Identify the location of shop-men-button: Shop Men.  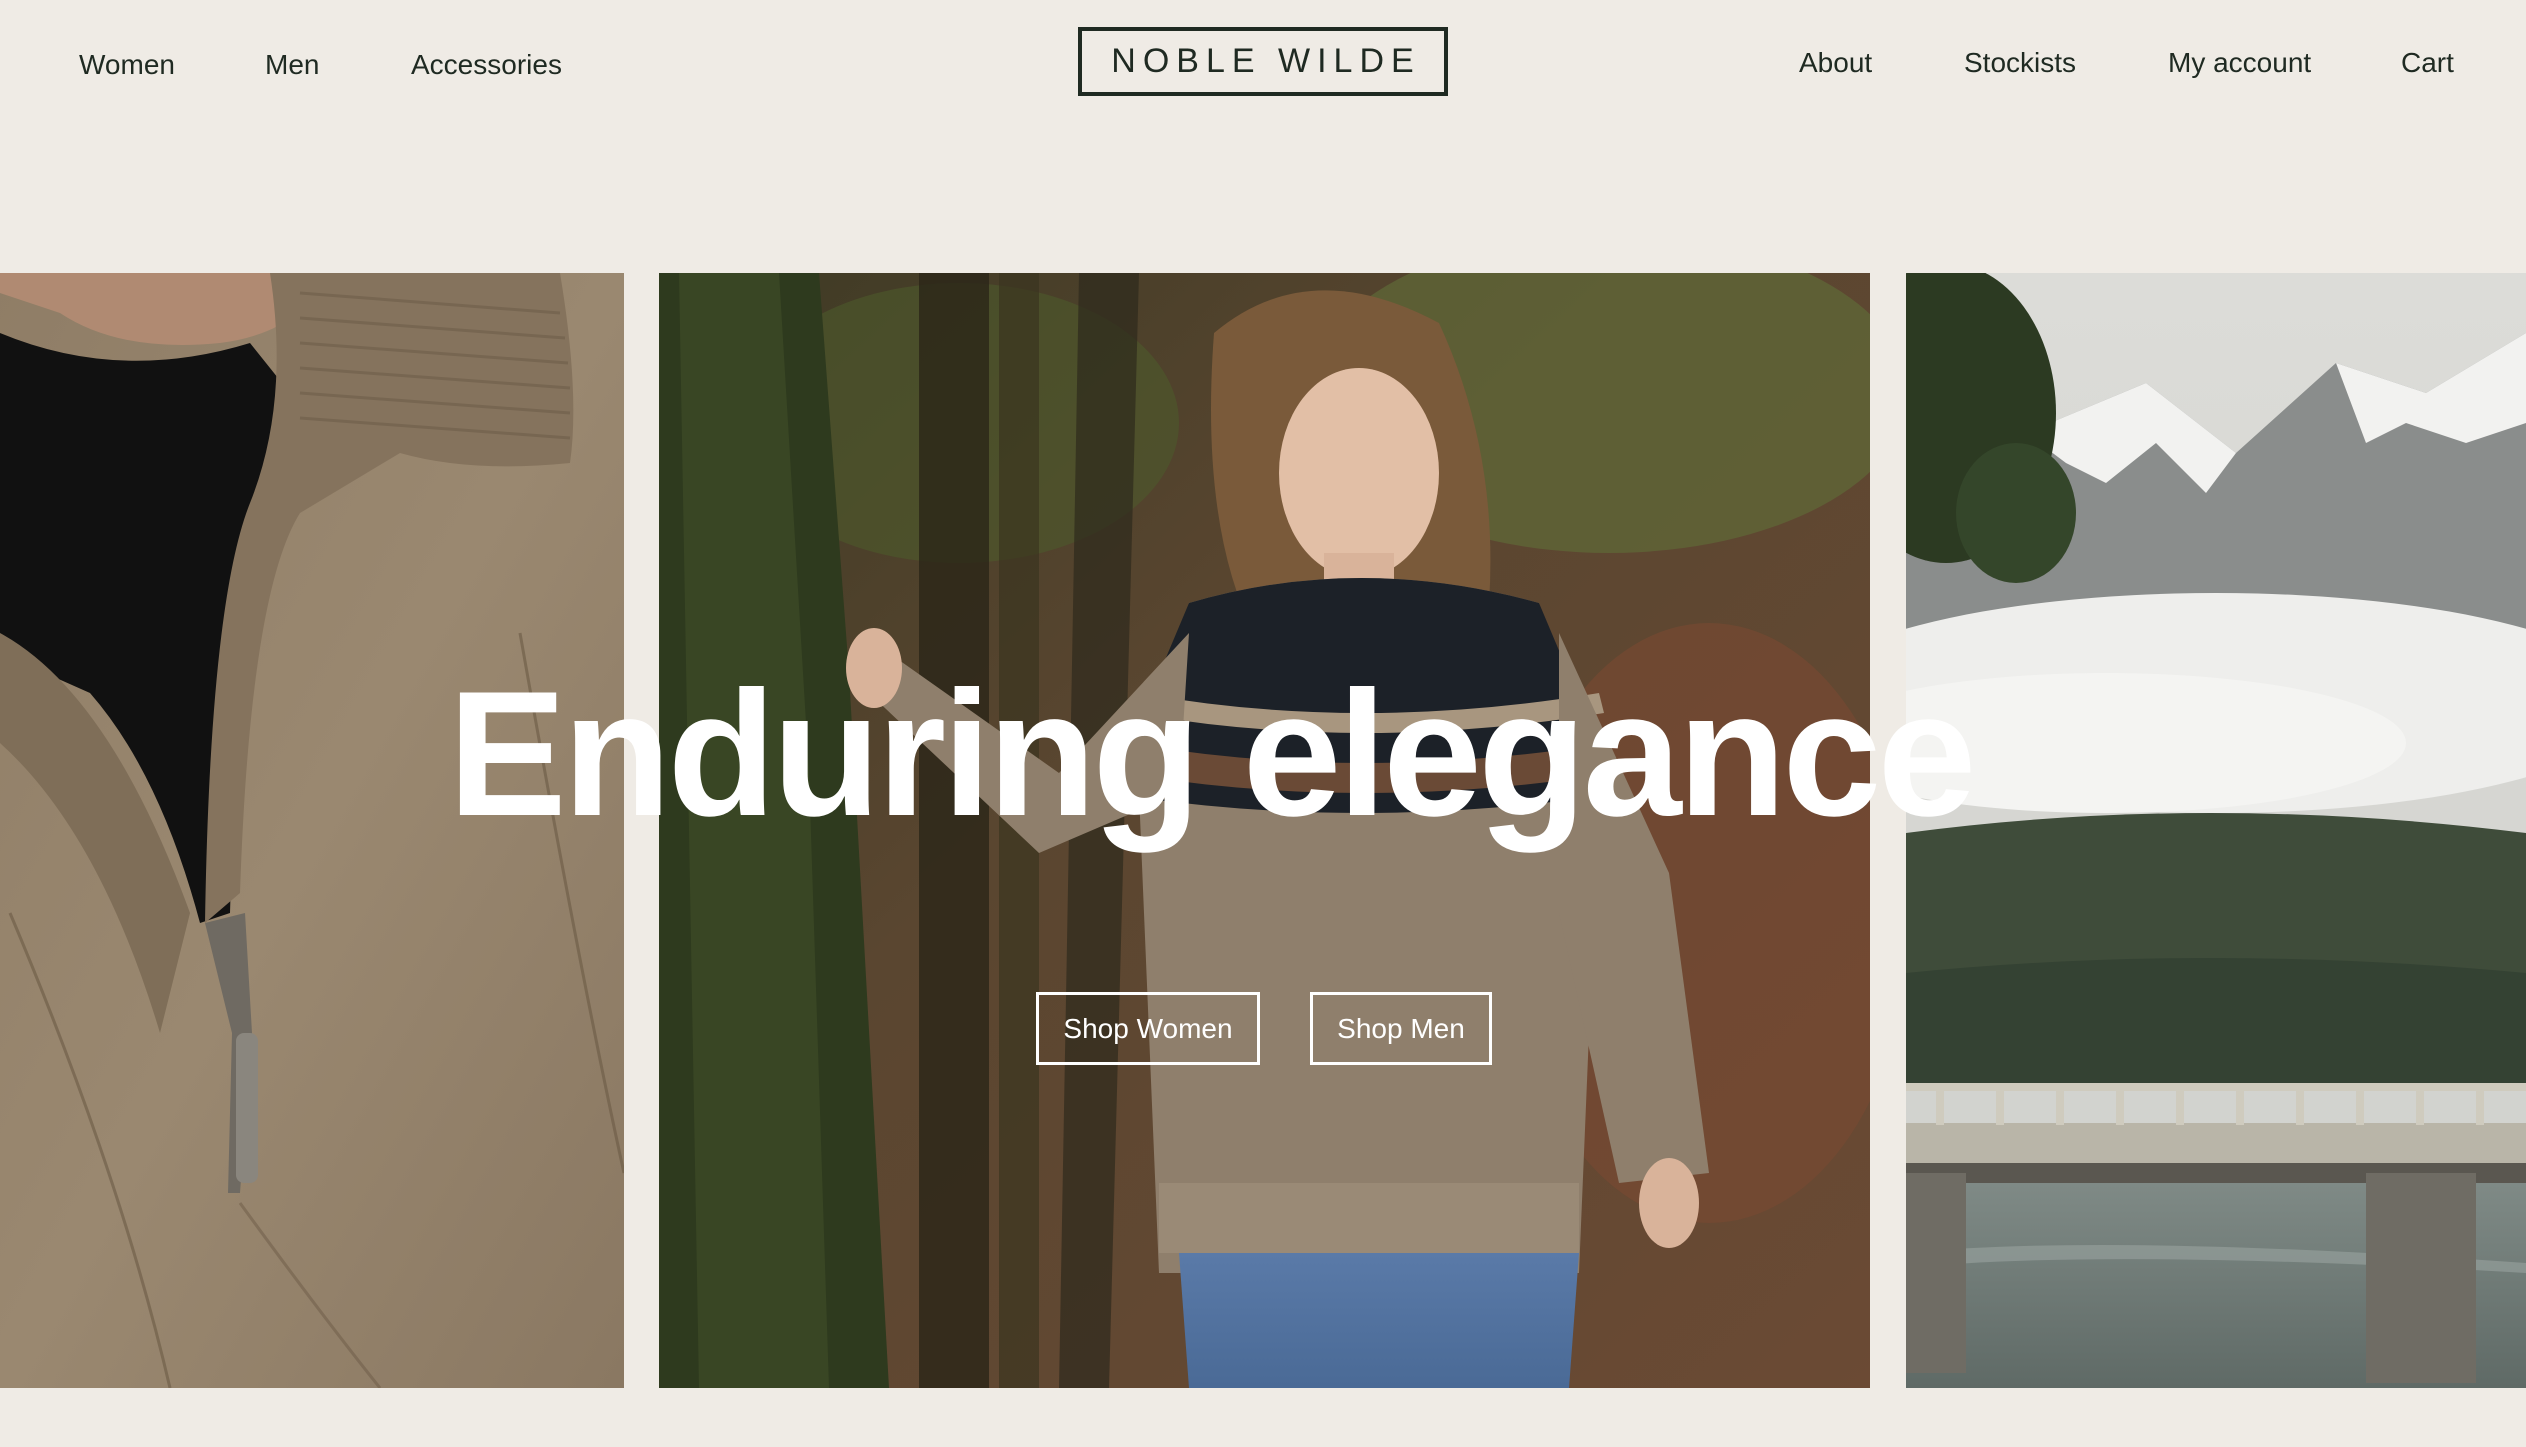
(1401, 1028).